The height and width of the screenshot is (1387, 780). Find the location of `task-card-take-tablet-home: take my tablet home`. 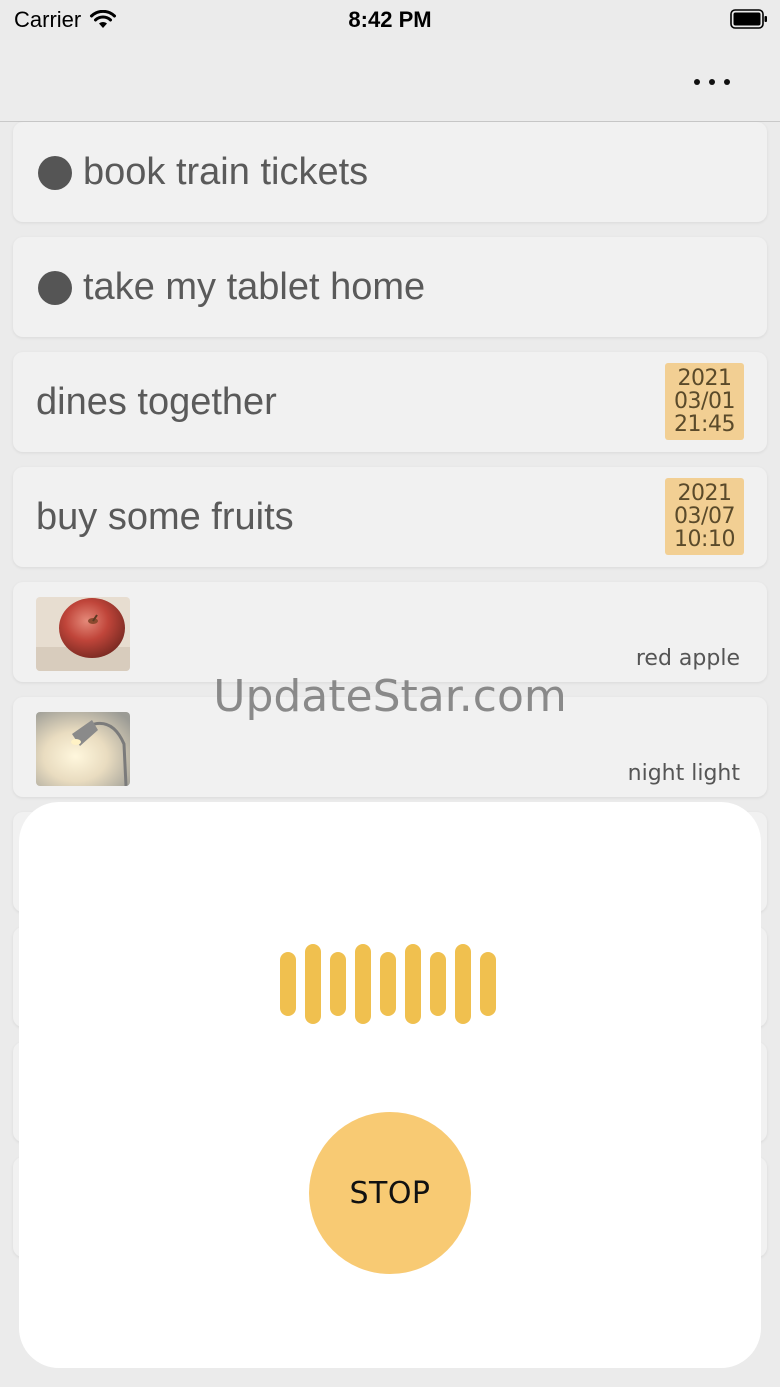

task-card-take-tablet-home: take my tablet home is located at coordinates (390, 287).